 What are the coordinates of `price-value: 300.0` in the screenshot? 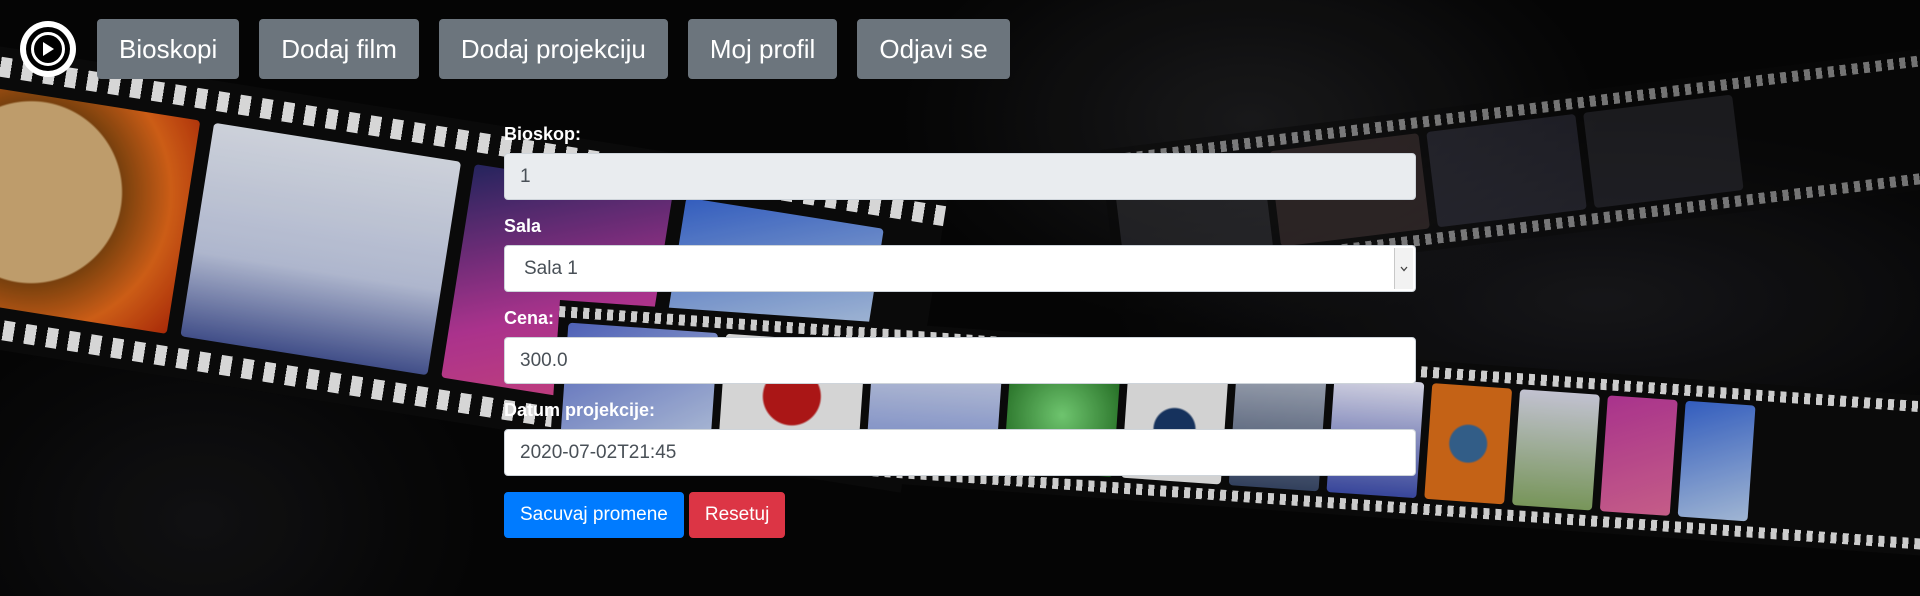 It's located at (544, 360).